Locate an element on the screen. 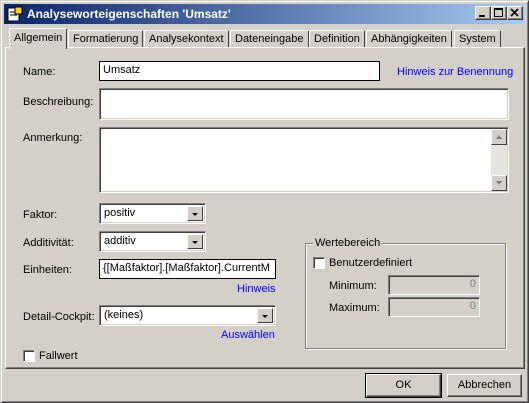  close-button is located at coordinates (515, 13).